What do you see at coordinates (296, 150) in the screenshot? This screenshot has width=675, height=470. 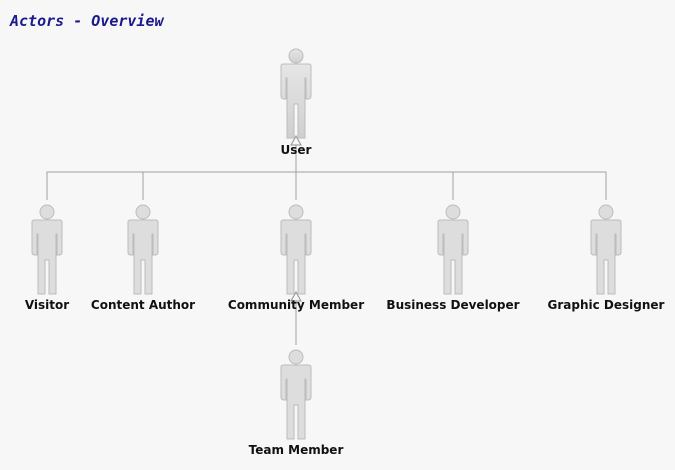 I see `actor-user-label: User` at bounding box center [296, 150].